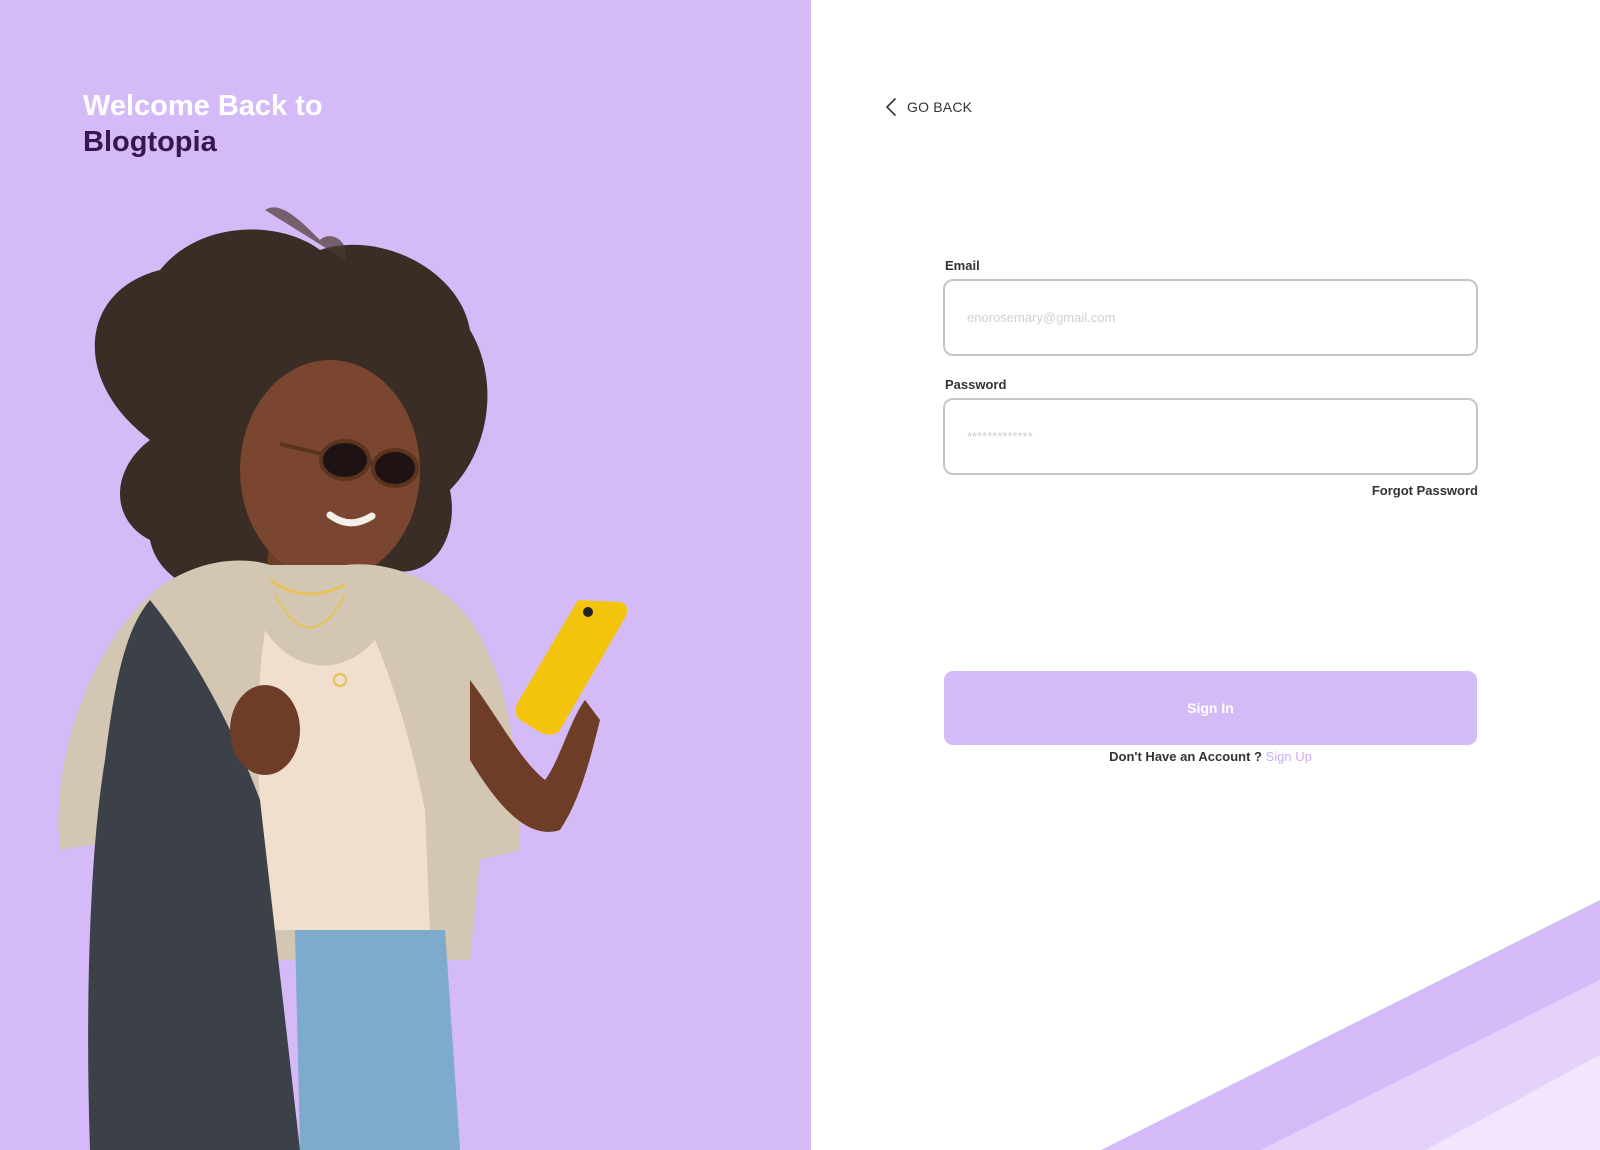 The image size is (1600, 1150). I want to click on sign-in-button: Sign In, so click(1210, 708).